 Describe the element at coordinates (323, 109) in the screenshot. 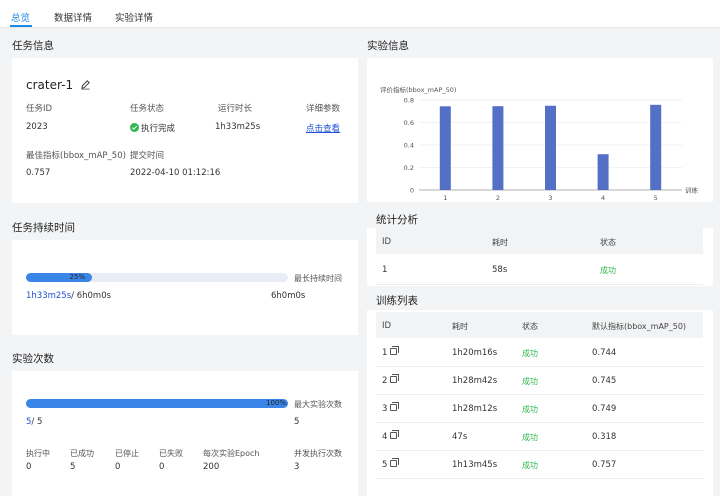

I see `params-label: 详细参数` at that location.